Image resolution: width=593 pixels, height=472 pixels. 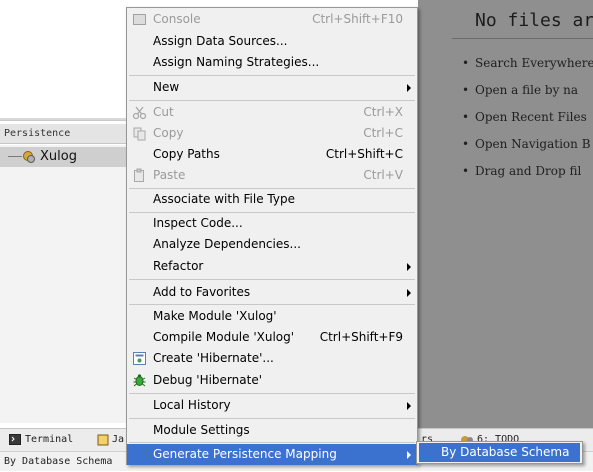 What do you see at coordinates (272, 337) in the screenshot?
I see `menu-item-compile-module: Compile Module 'Xulog' Ctrl+Shift+F9` at bounding box center [272, 337].